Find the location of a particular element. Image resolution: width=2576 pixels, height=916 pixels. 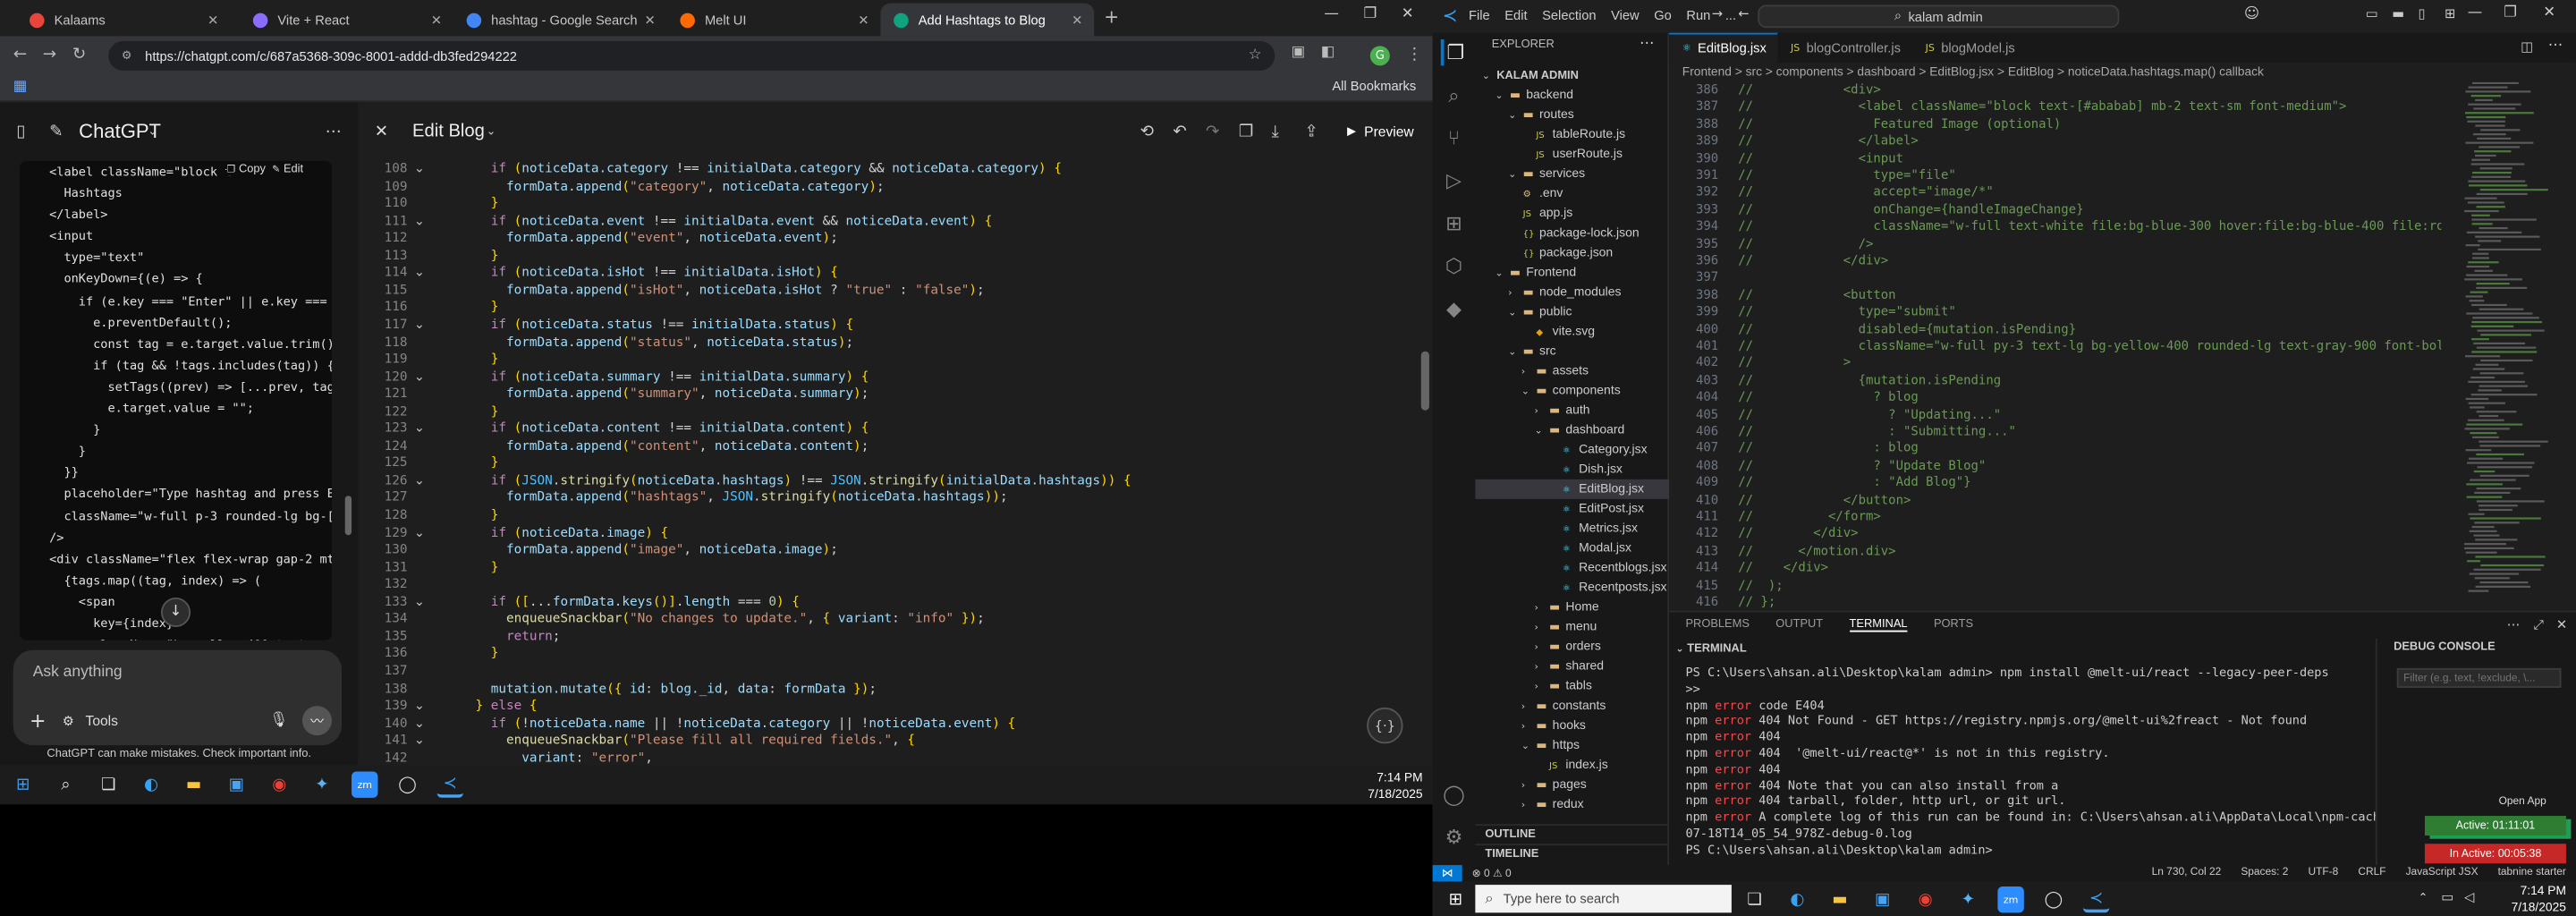

close-canvas-icon: ✕ is located at coordinates (381, 131).